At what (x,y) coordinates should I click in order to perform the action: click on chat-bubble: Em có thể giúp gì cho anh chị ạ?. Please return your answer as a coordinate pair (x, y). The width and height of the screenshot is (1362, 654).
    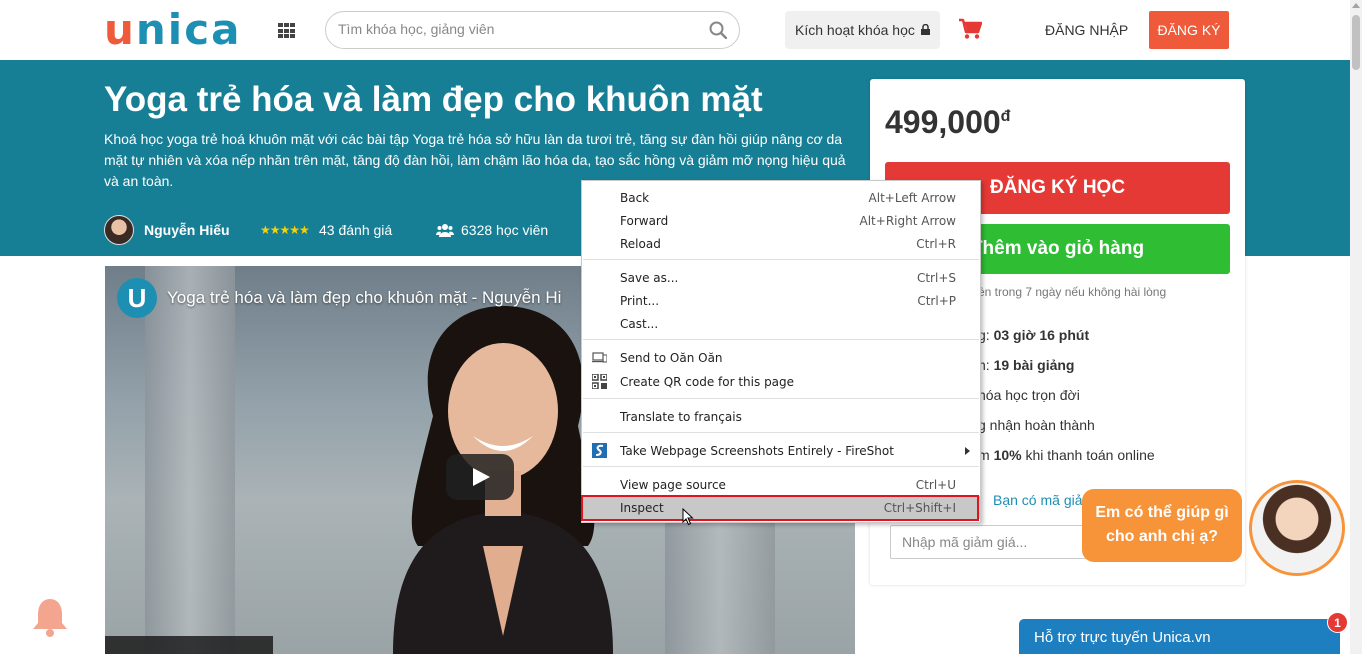
    Looking at the image, I should click on (1162, 525).